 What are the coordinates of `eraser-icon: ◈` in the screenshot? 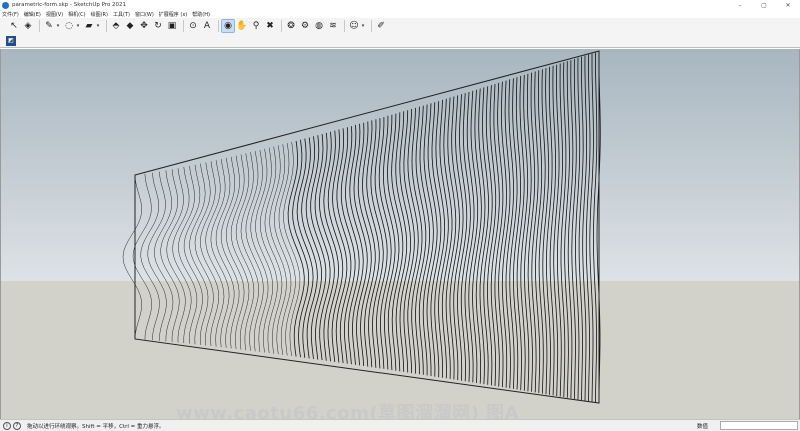 It's located at (28, 26).